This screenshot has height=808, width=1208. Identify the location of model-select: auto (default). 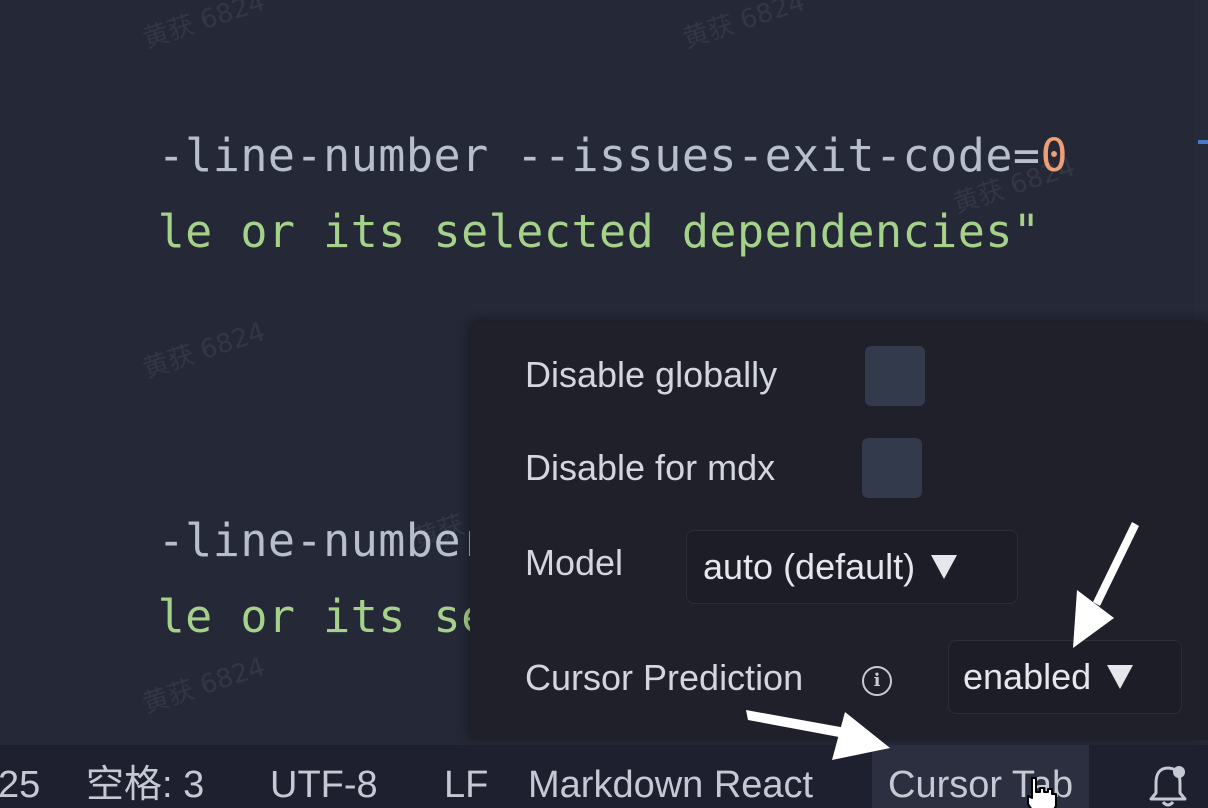
(852, 567).